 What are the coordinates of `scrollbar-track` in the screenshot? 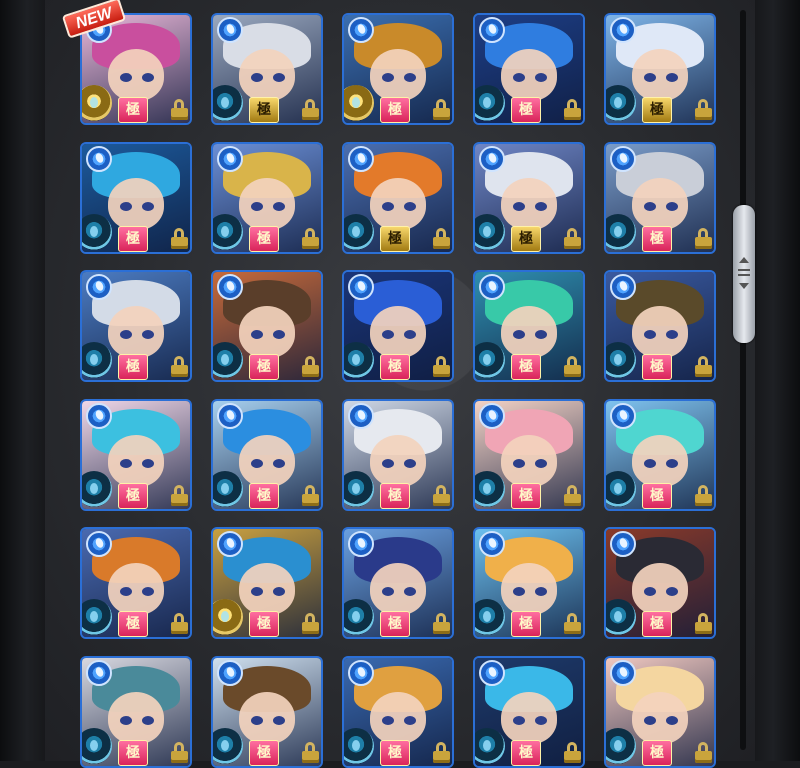 It's located at (743, 380).